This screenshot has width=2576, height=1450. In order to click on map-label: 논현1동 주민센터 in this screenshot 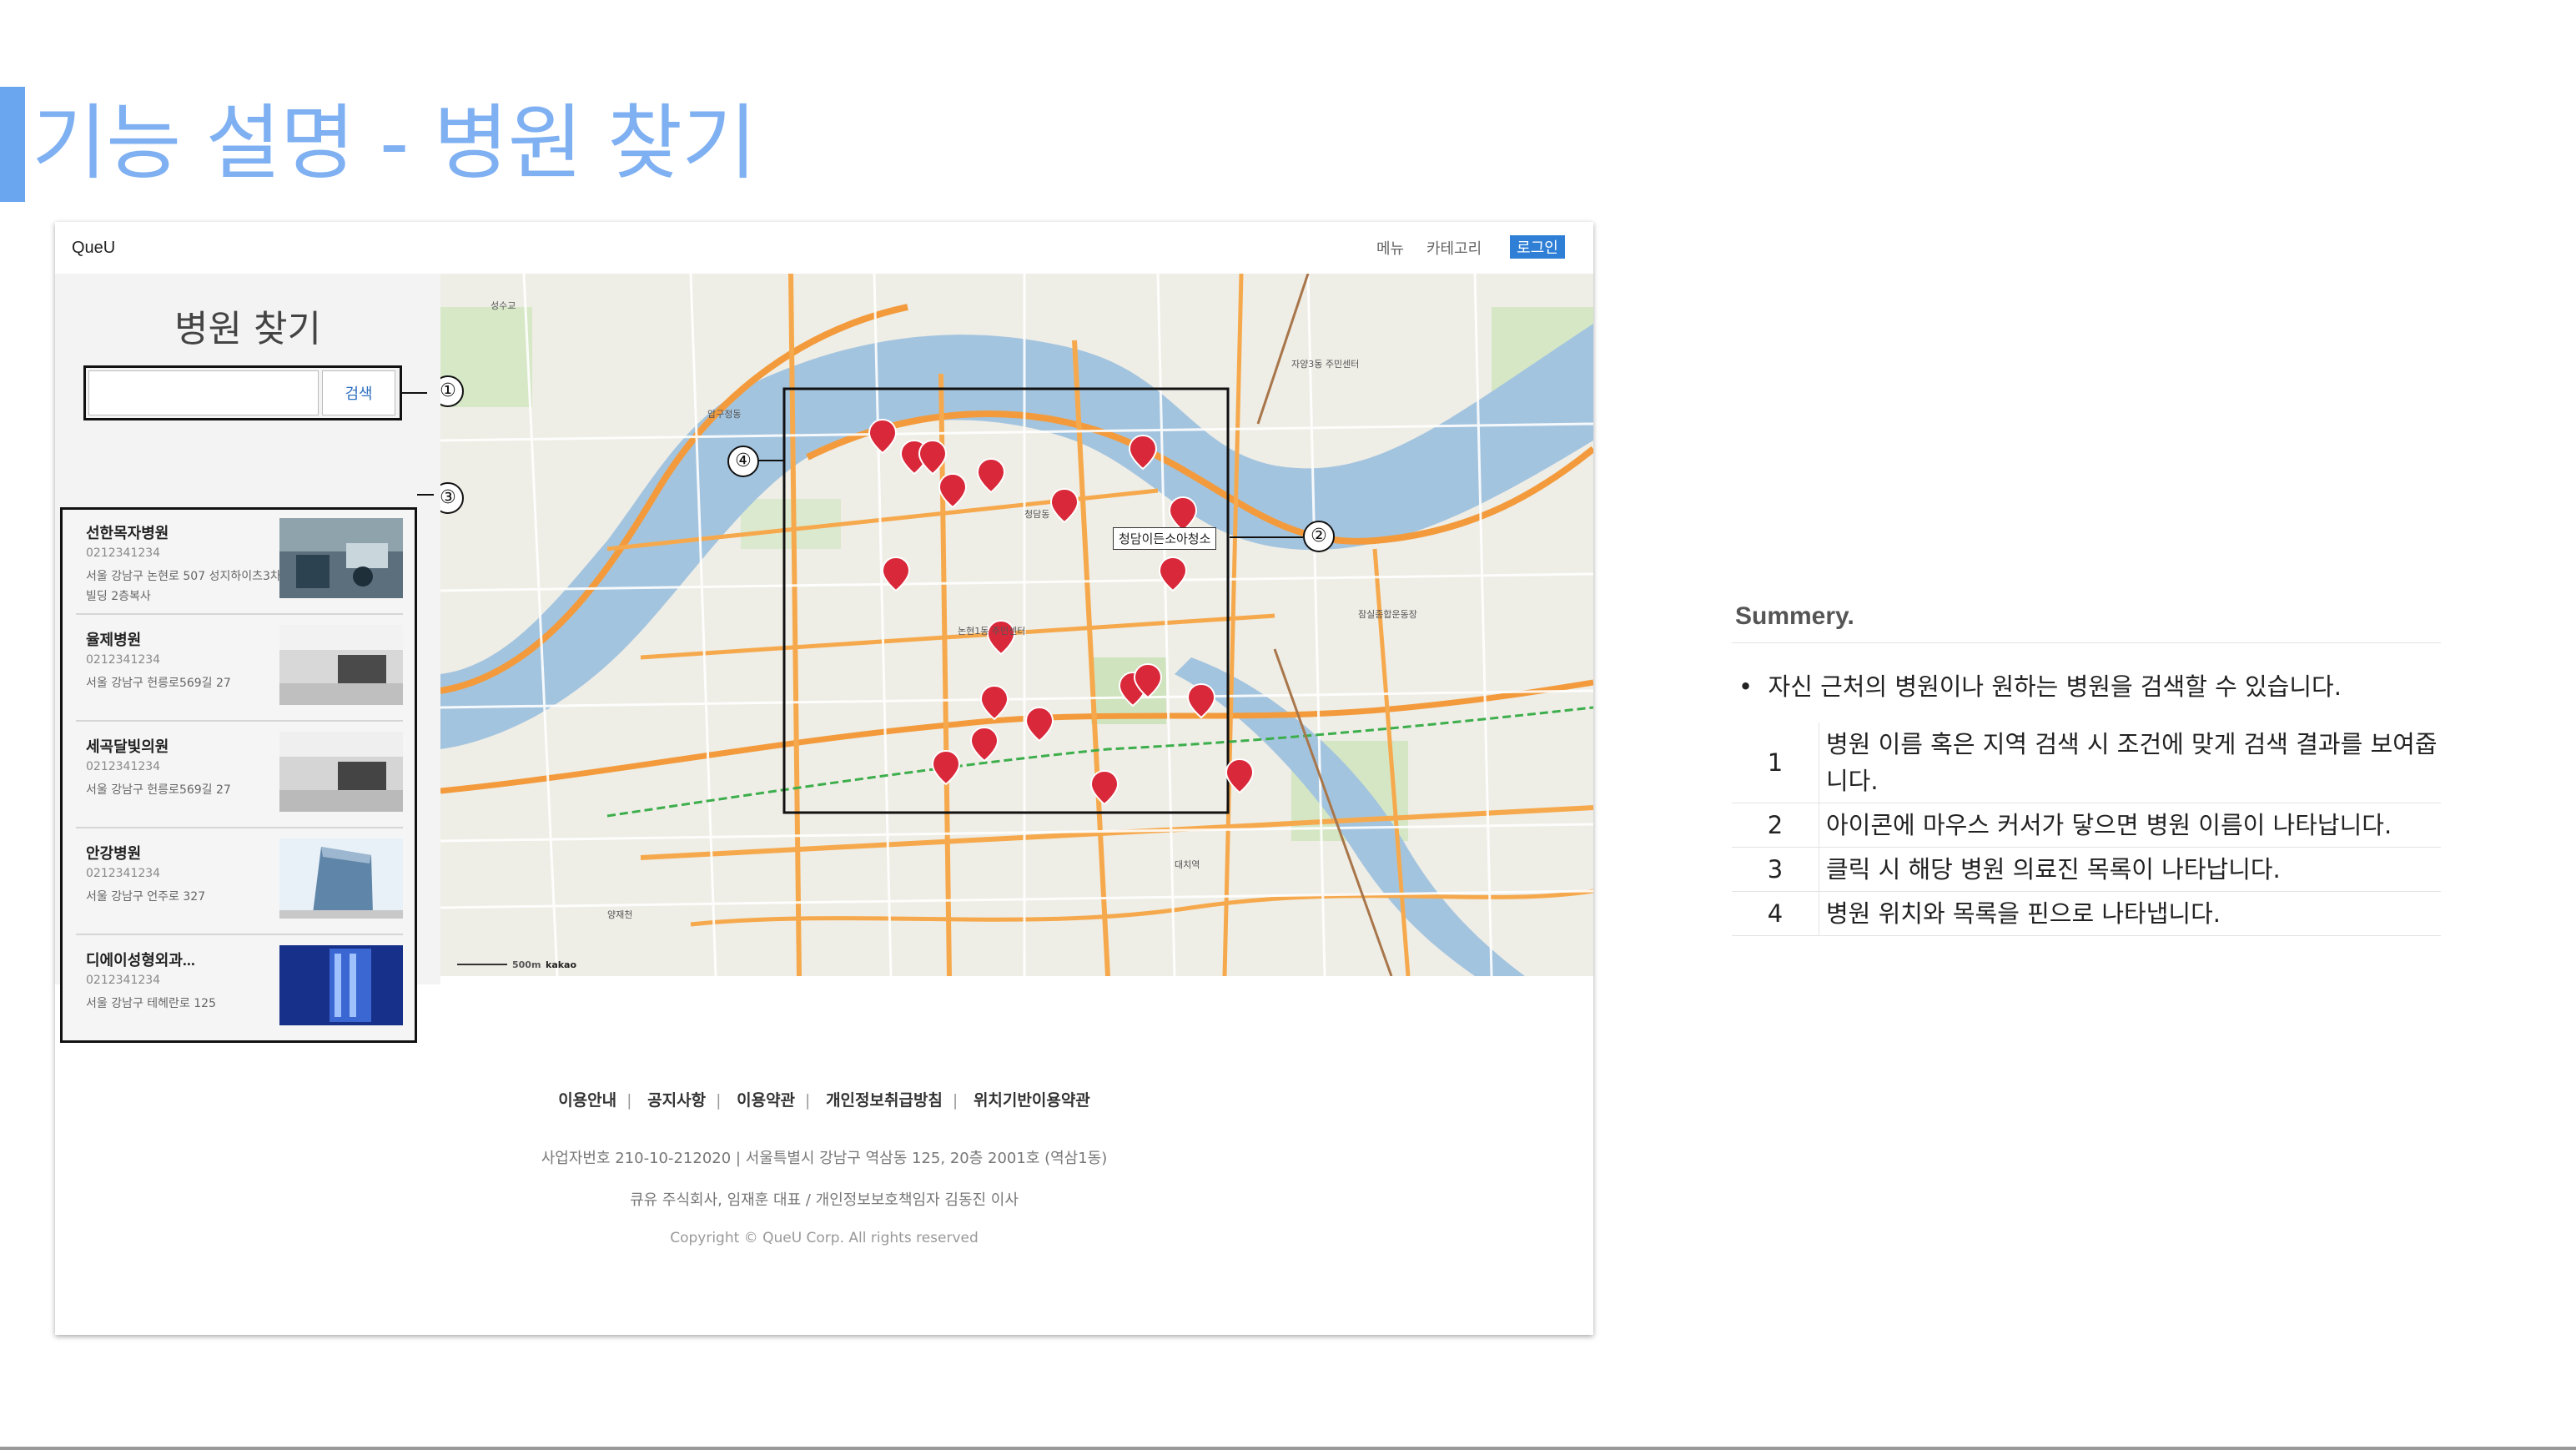, I will do `click(992, 631)`.